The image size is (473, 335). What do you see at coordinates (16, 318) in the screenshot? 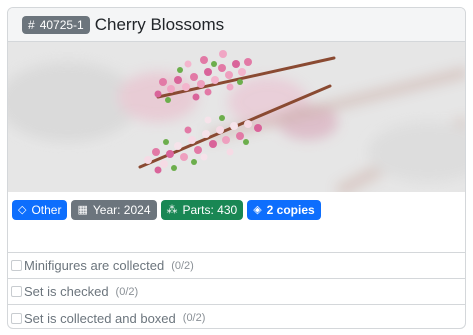
I see `boxed-checkbox` at bounding box center [16, 318].